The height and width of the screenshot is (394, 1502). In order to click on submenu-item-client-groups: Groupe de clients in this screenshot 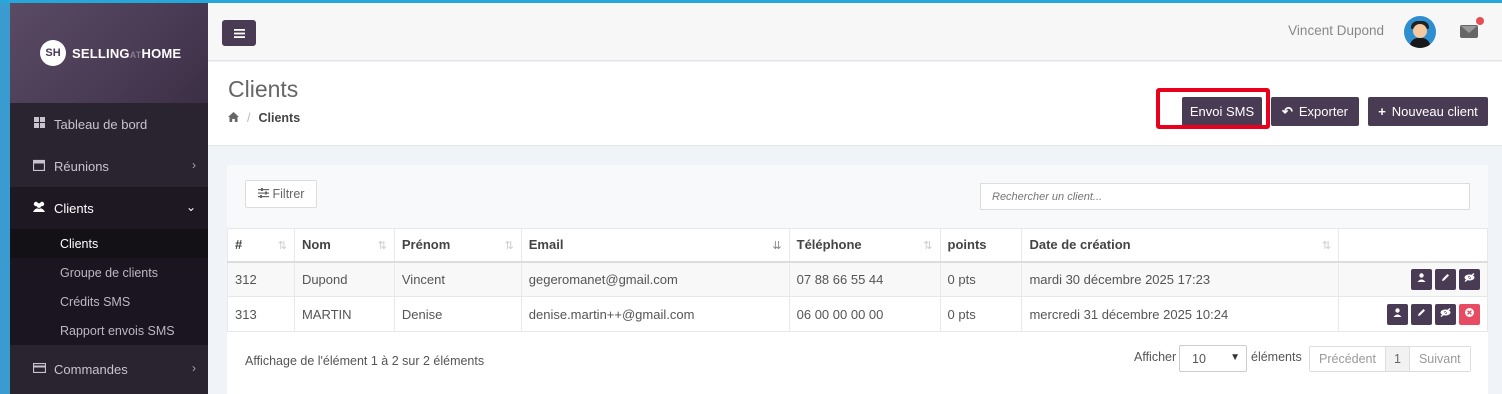, I will do `click(109, 272)`.